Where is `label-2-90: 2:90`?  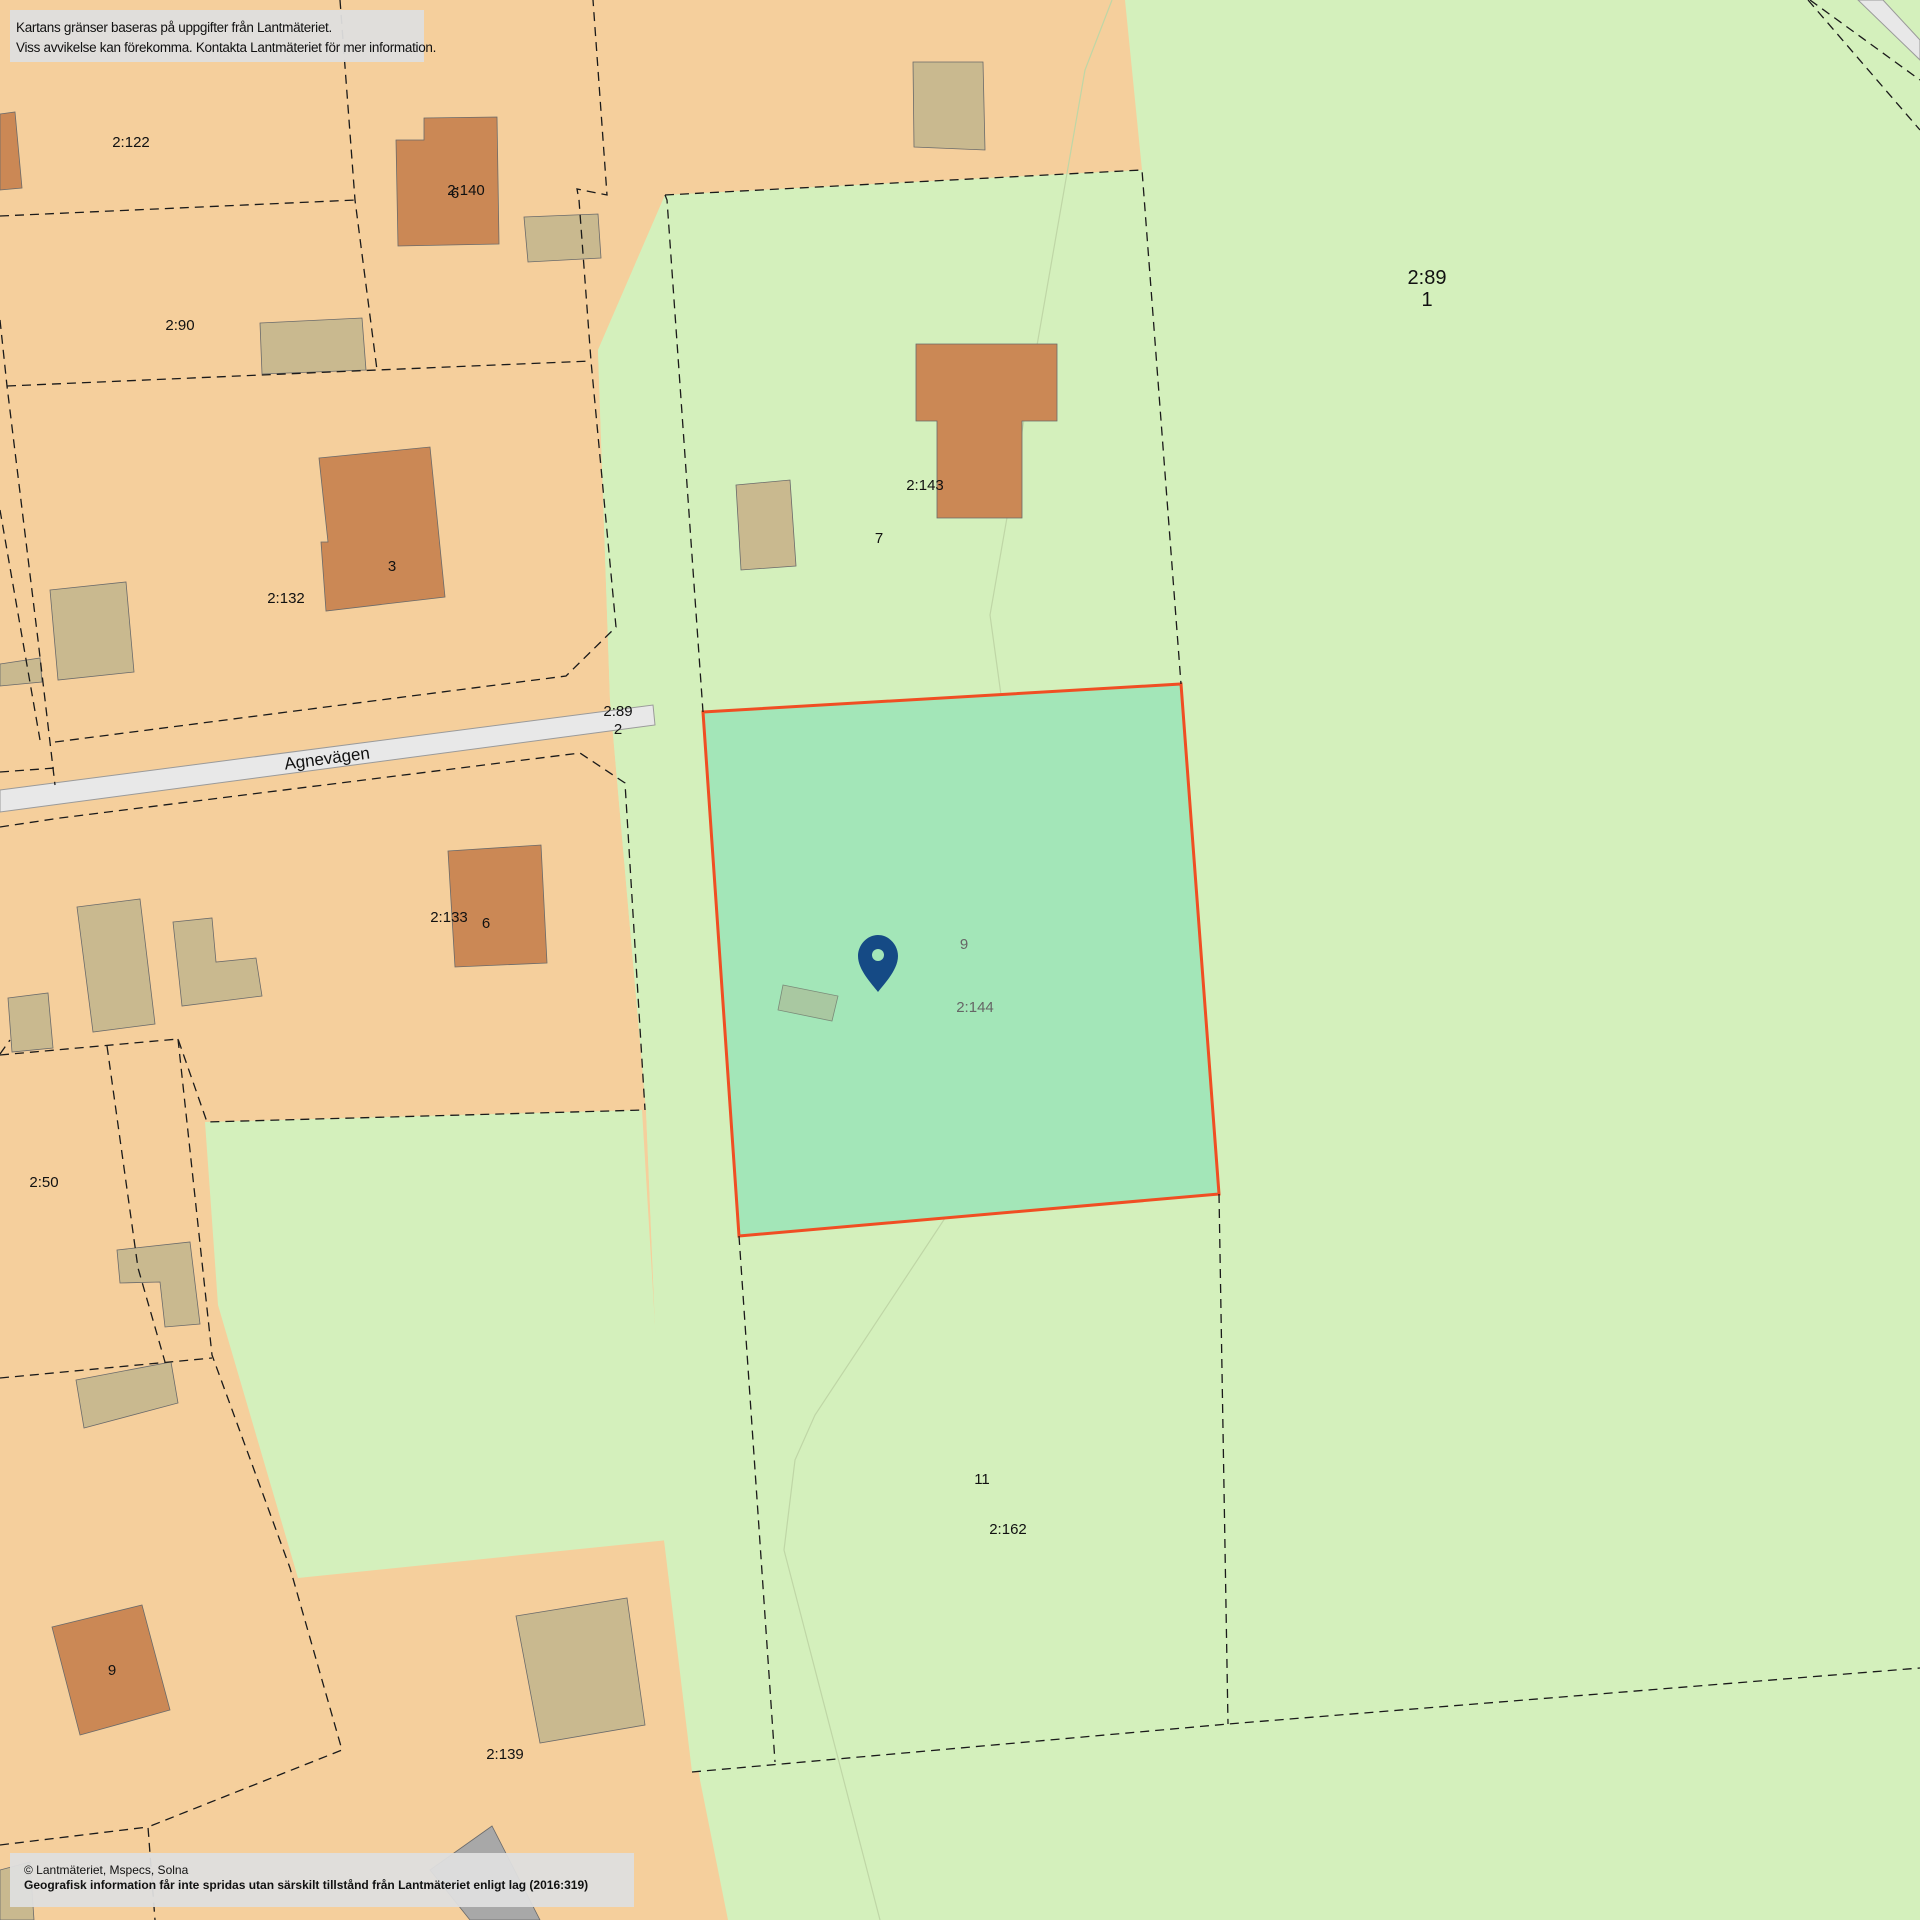
label-2-90: 2:90 is located at coordinates (179, 325).